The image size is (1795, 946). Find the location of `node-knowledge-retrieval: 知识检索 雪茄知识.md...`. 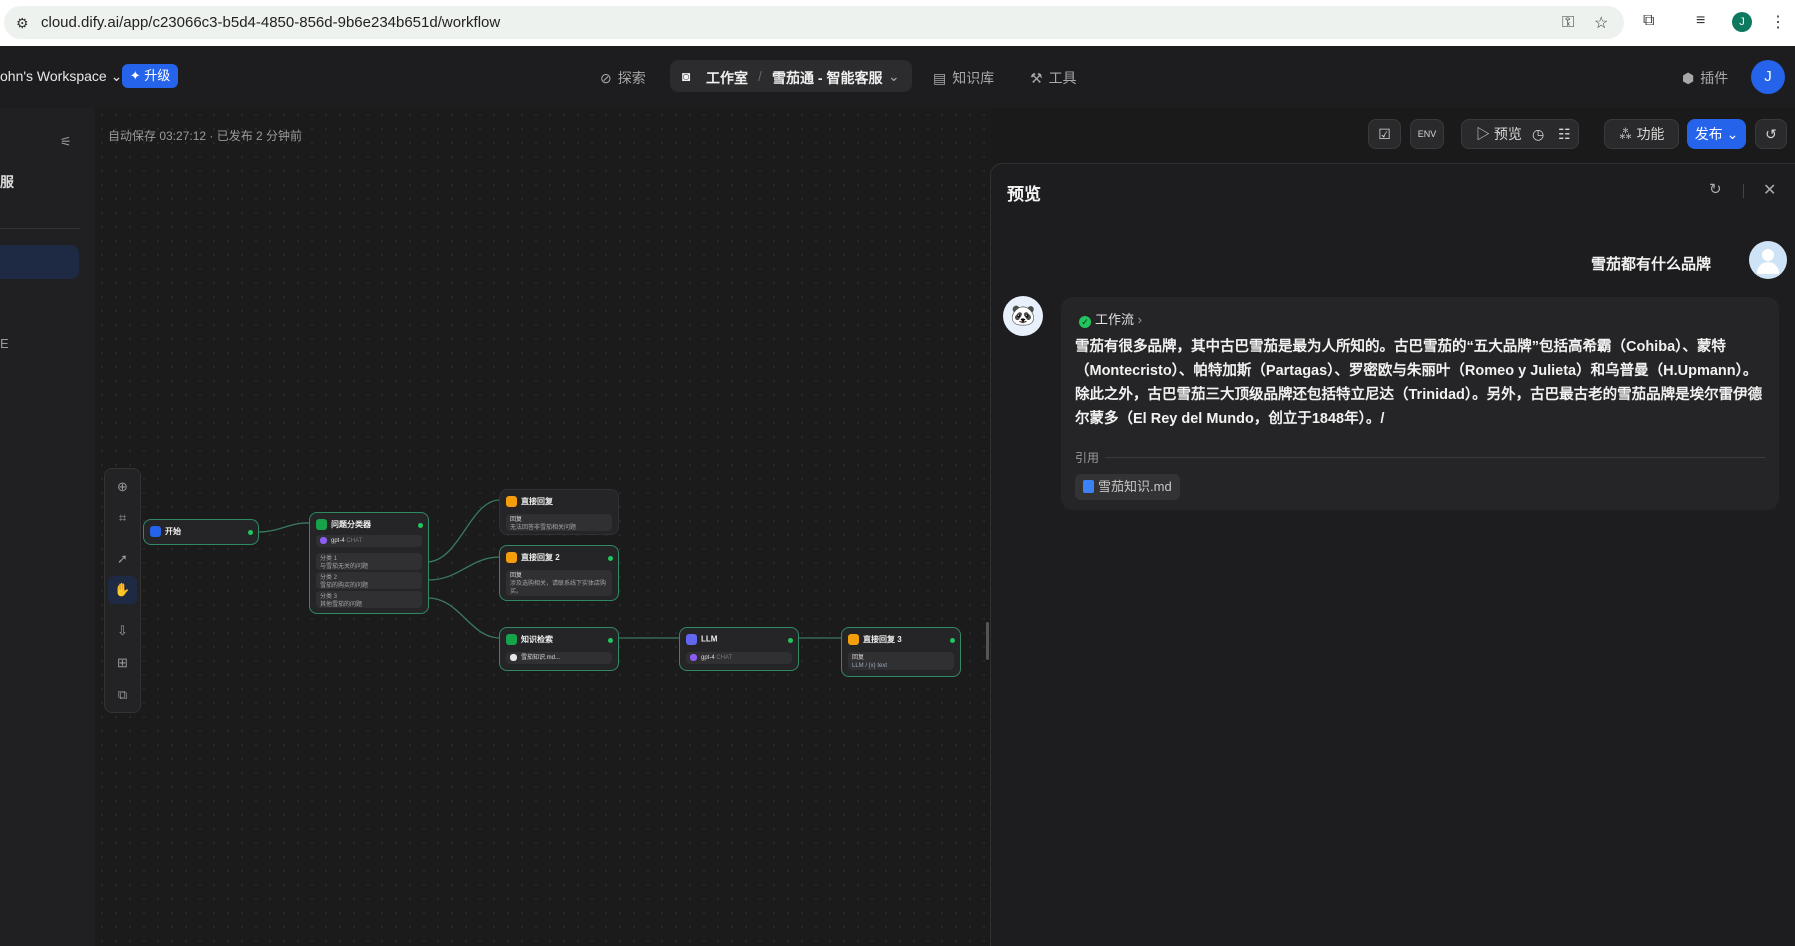

node-knowledge-retrieval: 知识检索 雪茄知识.md... is located at coordinates (559, 649).